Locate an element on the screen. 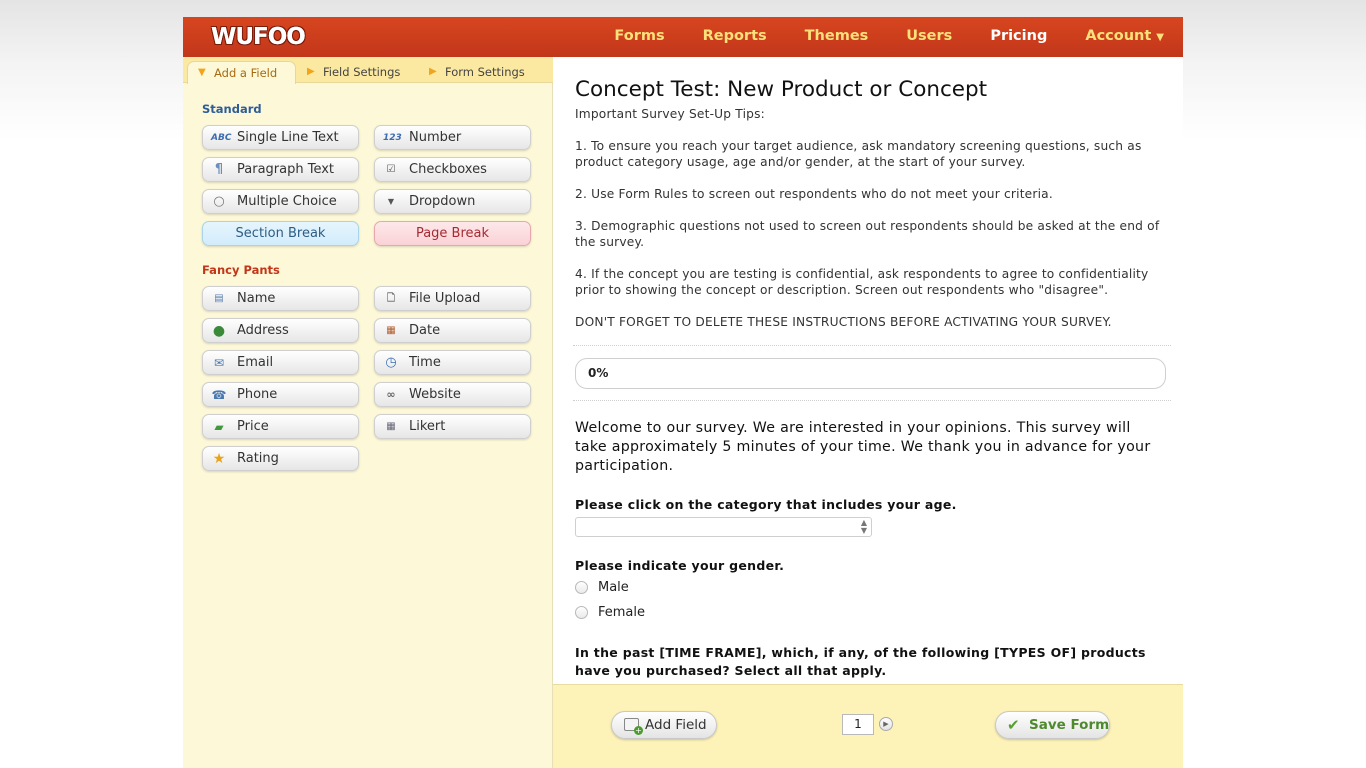  save-form-button: ✔ Save Form is located at coordinates (1052, 725).